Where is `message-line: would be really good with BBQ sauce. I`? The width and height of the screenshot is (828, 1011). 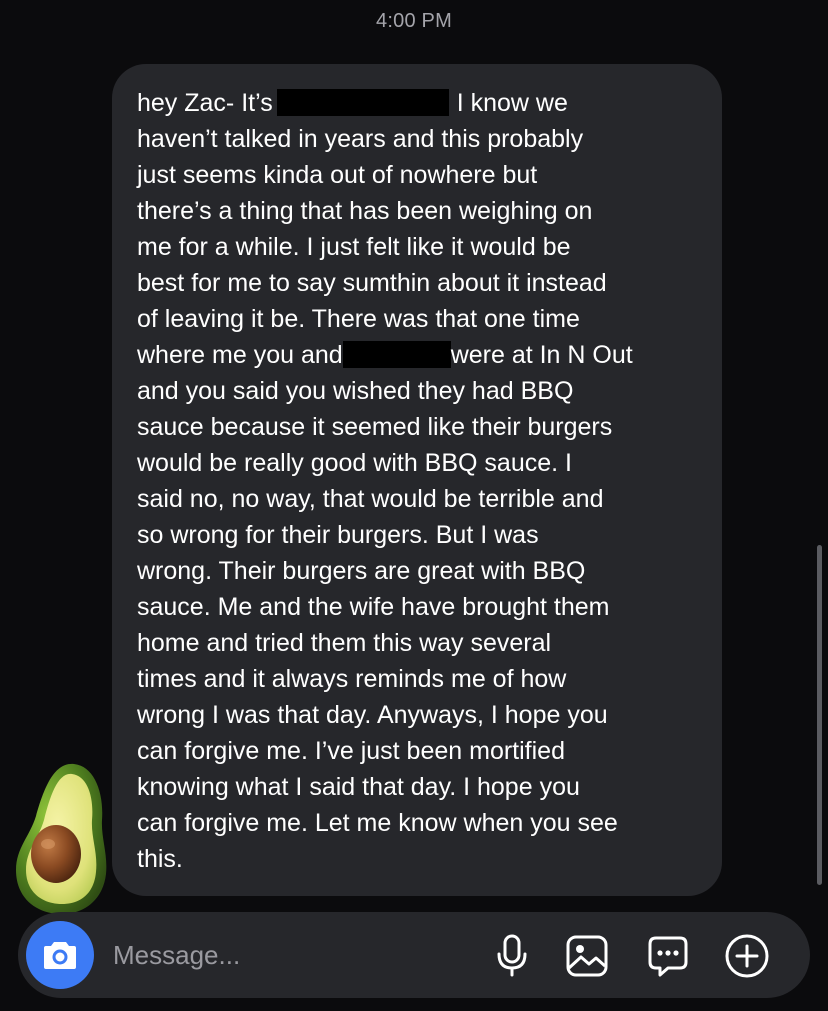 message-line: would be really good with BBQ sauce. I is located at coordinates (354, 463).